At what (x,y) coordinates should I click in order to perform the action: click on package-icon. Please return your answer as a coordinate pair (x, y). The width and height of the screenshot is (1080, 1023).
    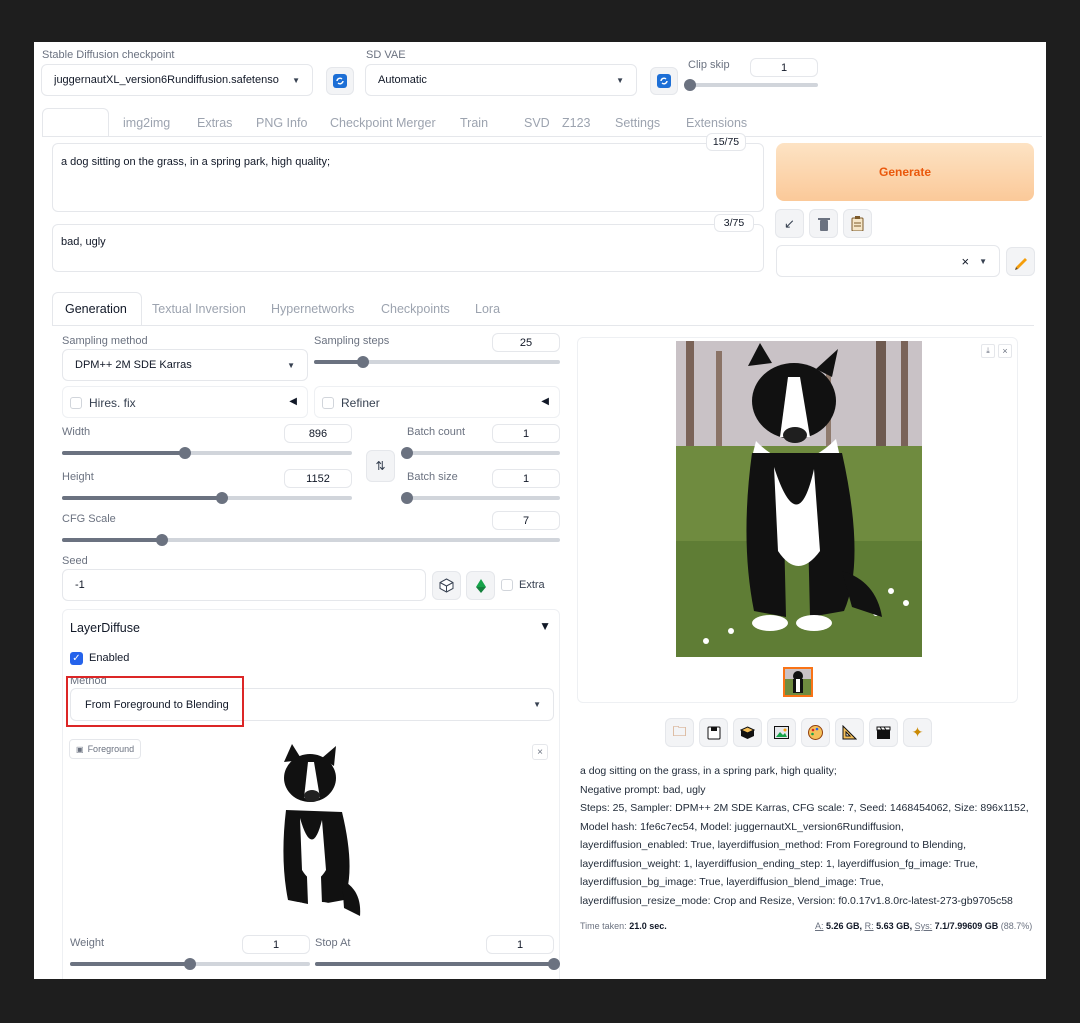
    Looking at the image, I should click on (747, 732).